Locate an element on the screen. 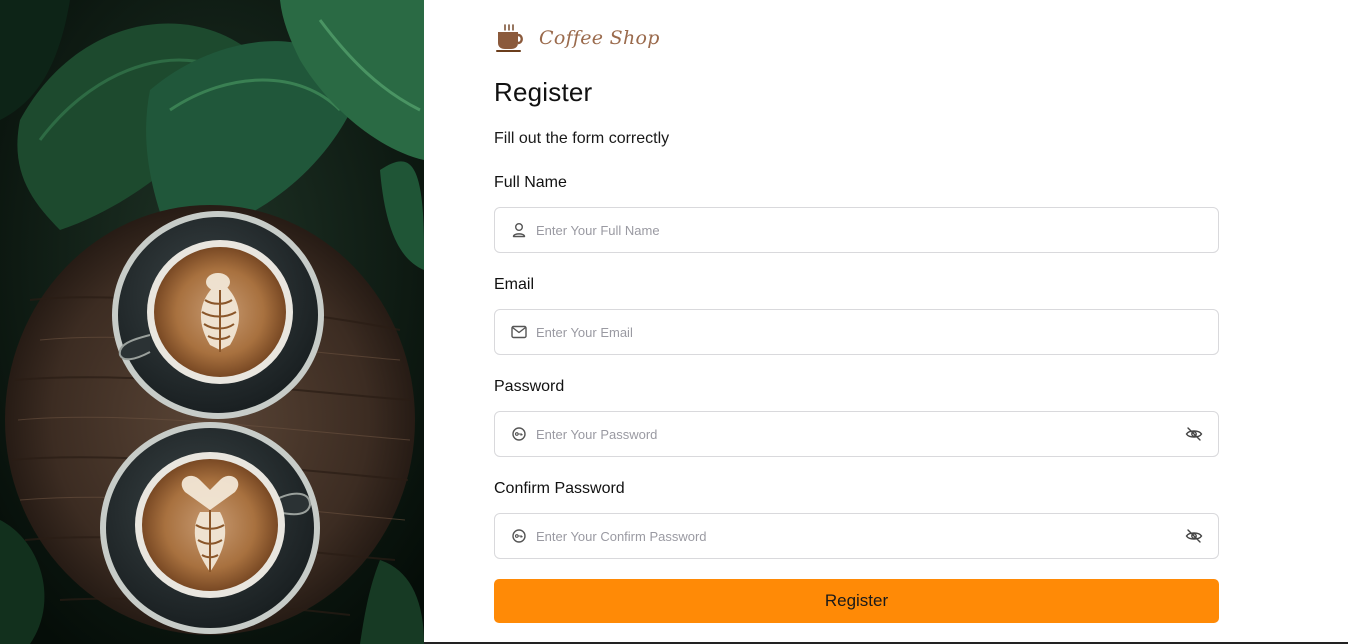  page-subtitle: Fill out the form correctly is located at coordinates (582, 138).